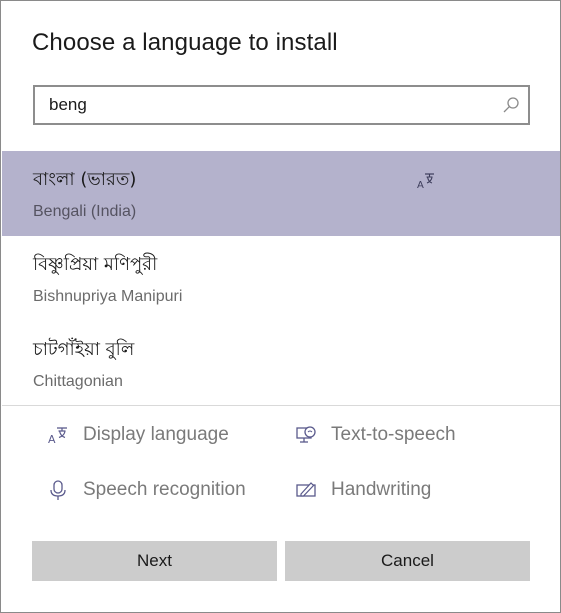  What do you see at coordinates (306, 434) in the screenshot?
I see `text-to-speech-icon` at bounding box center [306, 434].